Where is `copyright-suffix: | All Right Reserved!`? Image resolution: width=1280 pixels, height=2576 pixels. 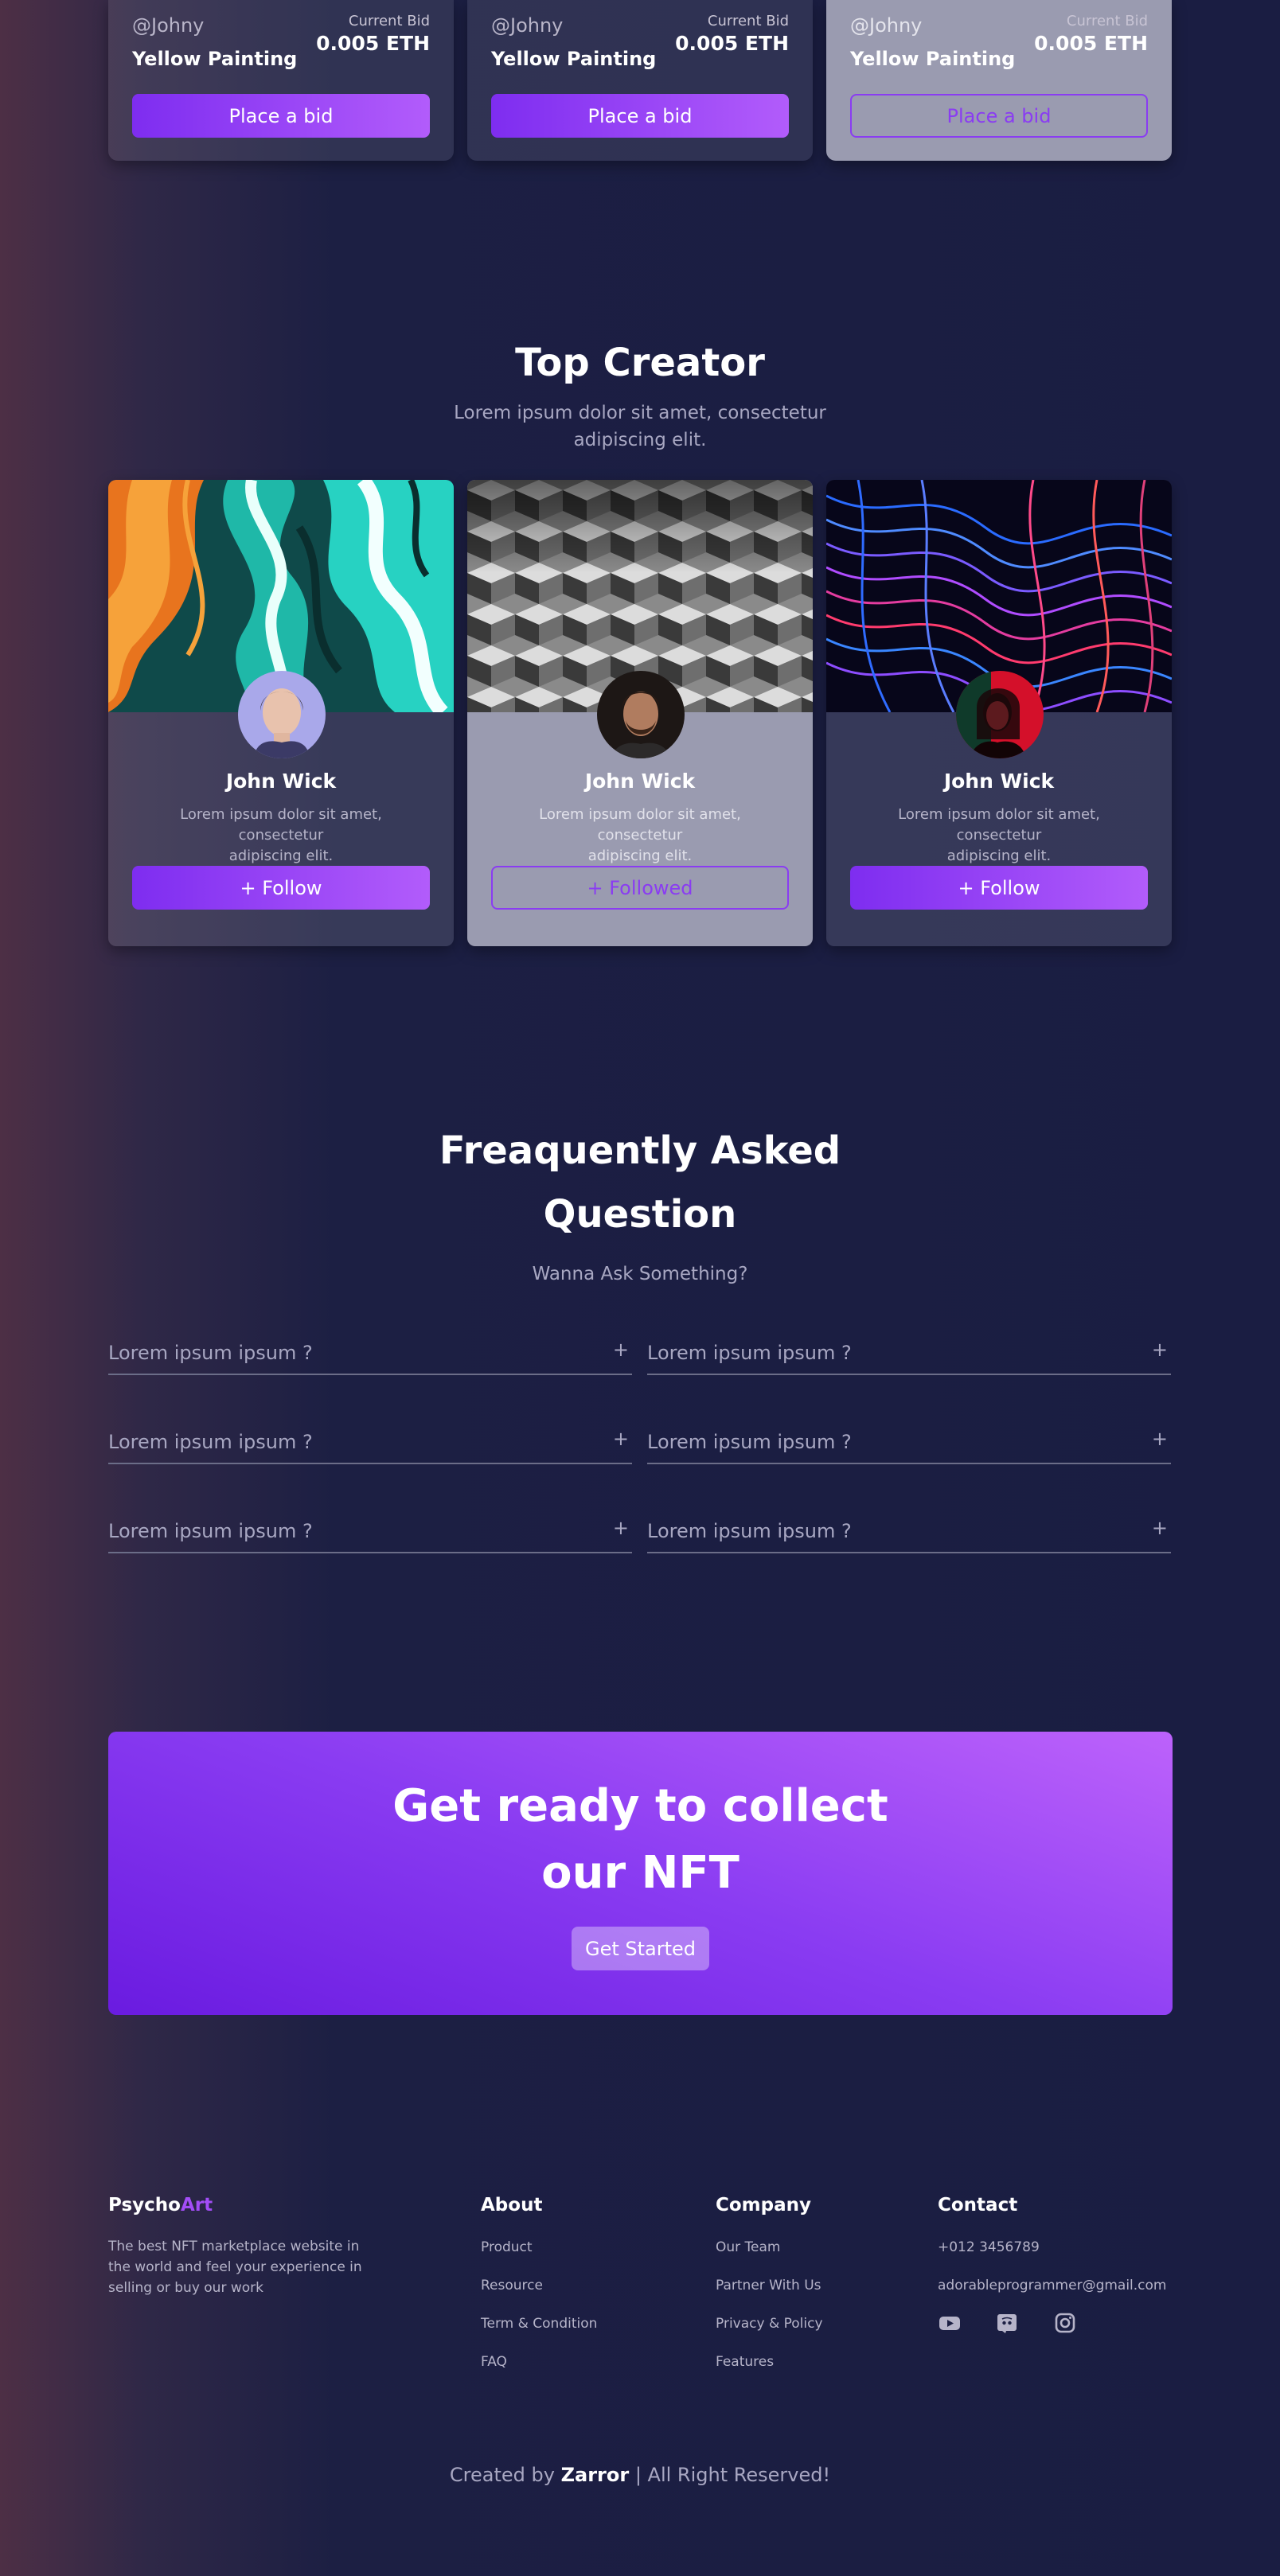
copyright-suffix: | All Right Reserved! is located at coordinates (733, 2475).